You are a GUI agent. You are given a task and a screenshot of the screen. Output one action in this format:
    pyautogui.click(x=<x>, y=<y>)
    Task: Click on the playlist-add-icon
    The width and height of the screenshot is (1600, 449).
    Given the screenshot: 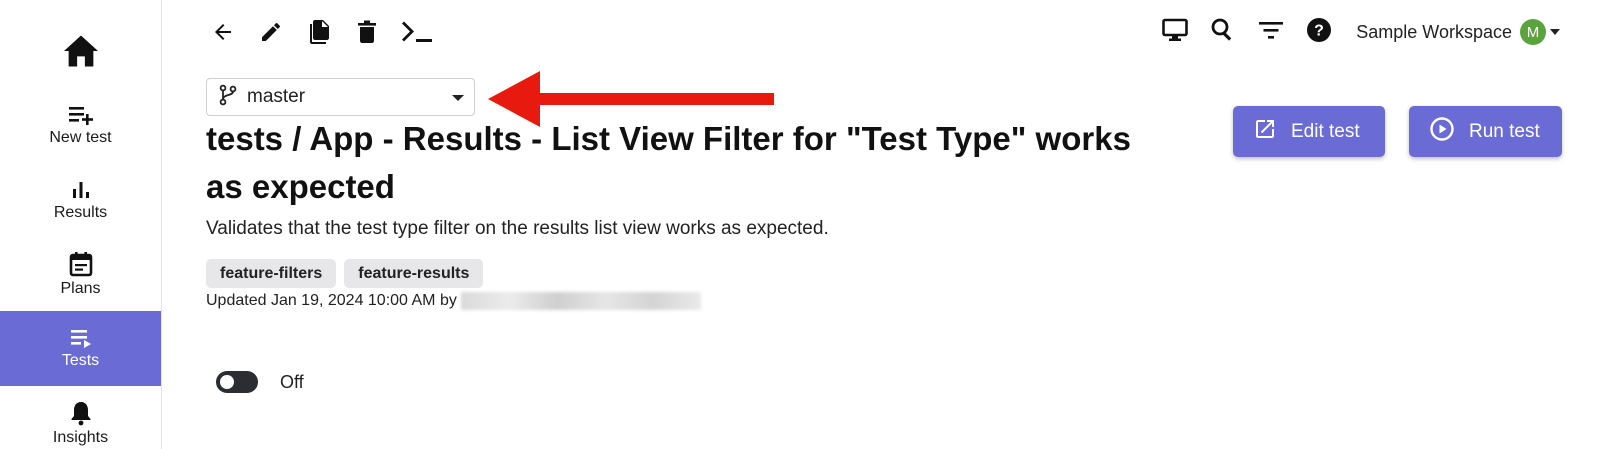 What is the action you would take?
    pyautogui.click(x=81, y=115)
    